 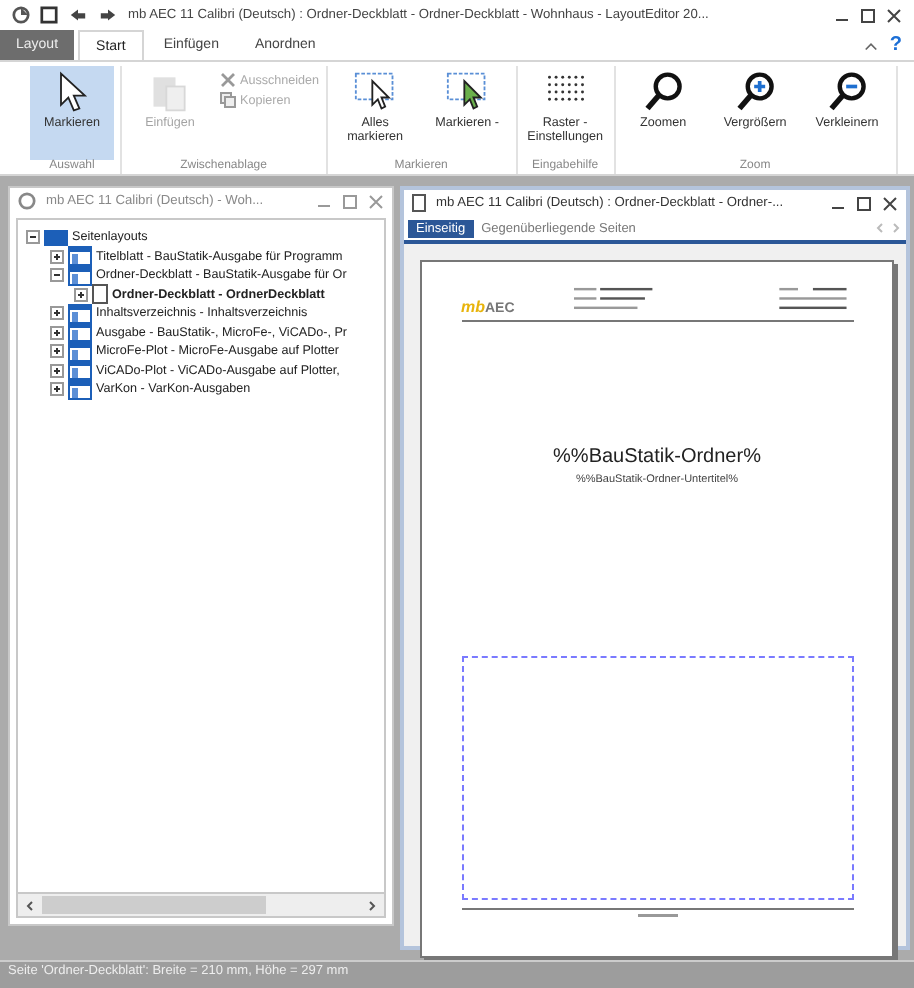 What do you see at coordinates (657, 457) in the screenshot?
I see `page-heading: %%BauStatik-Ordner%` at bounding box center [657, 457].